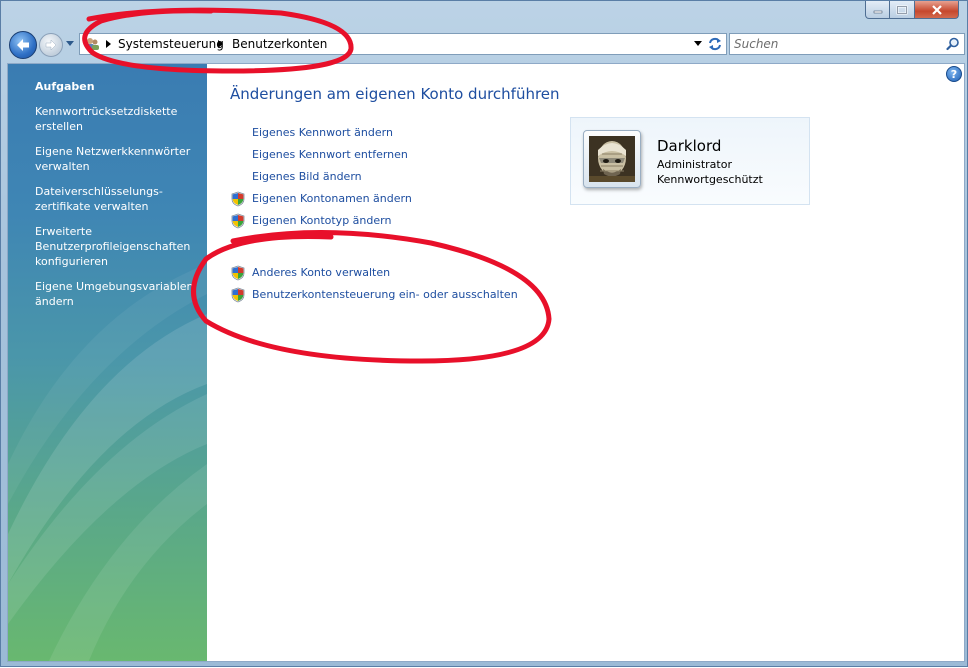  I want to click on minimize-button, so click(877, 10).